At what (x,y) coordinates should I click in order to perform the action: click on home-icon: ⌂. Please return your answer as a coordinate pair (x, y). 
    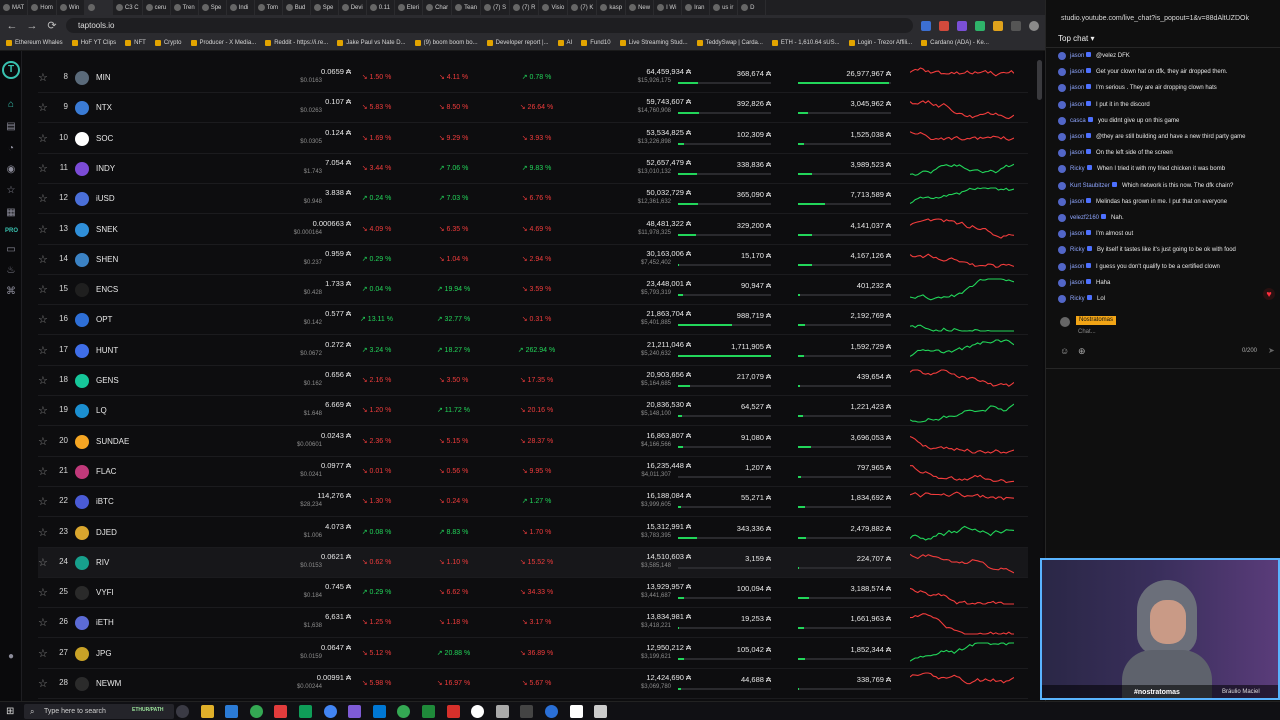
    Looking at the image, I should click on (11, 105).